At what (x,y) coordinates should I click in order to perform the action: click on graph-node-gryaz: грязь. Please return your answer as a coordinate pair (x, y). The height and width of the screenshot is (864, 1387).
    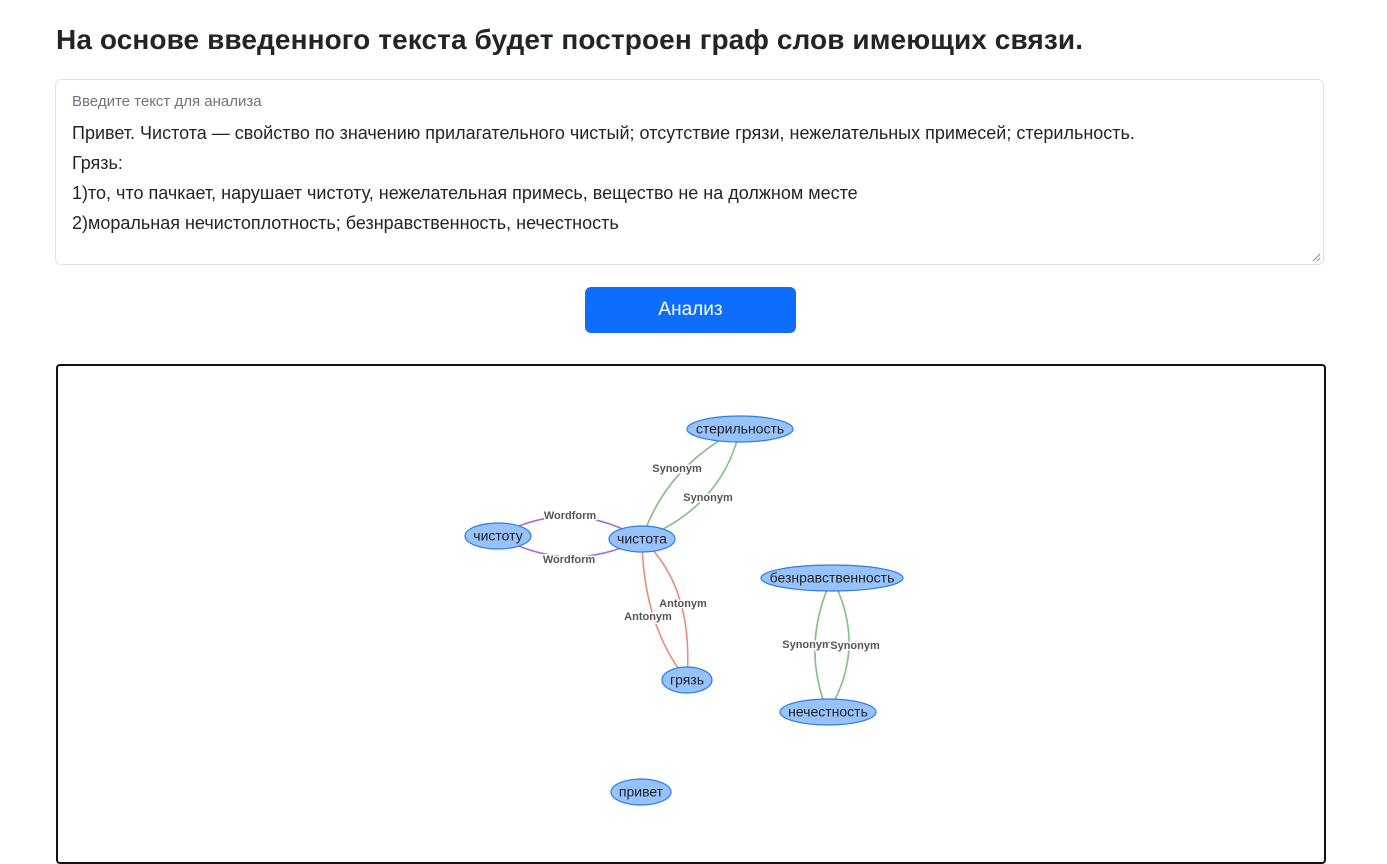
    Looking at the image, I should click on (687, 680).